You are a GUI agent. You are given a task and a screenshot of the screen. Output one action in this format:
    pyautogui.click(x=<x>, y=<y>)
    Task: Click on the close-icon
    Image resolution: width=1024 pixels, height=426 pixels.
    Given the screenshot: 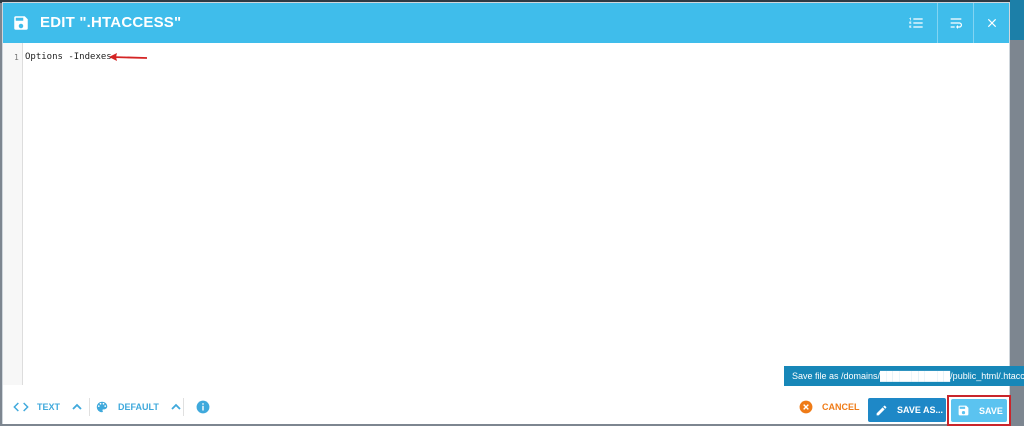 What is the action you would take?
    pyautogui.click(x=991, y=23)
    